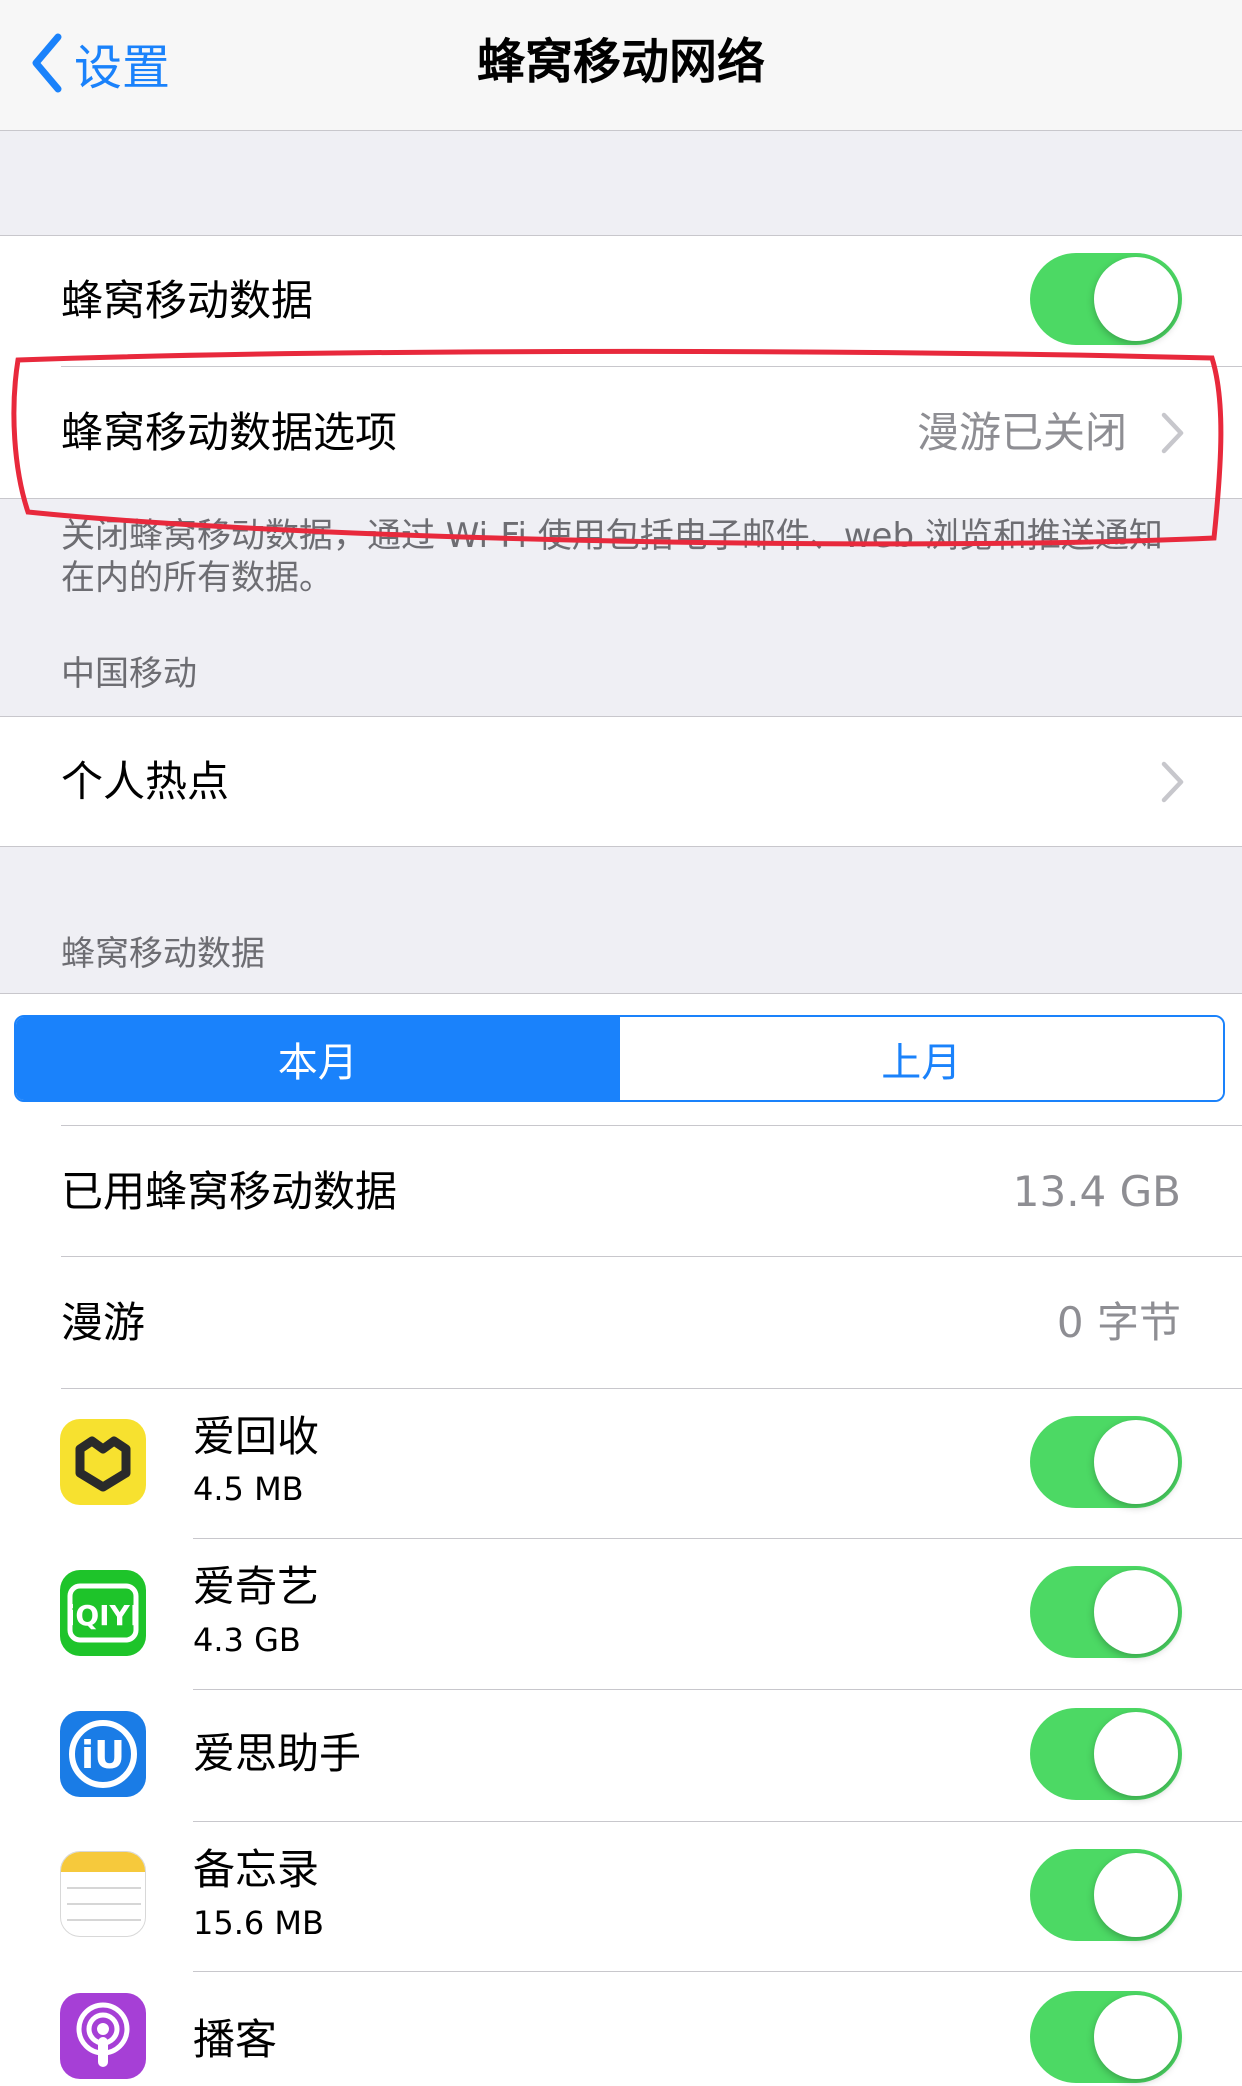 This screenshot has width=1242, height=2086. I want to click on app-data-size: 4.3 GB, so click(247, 1640).